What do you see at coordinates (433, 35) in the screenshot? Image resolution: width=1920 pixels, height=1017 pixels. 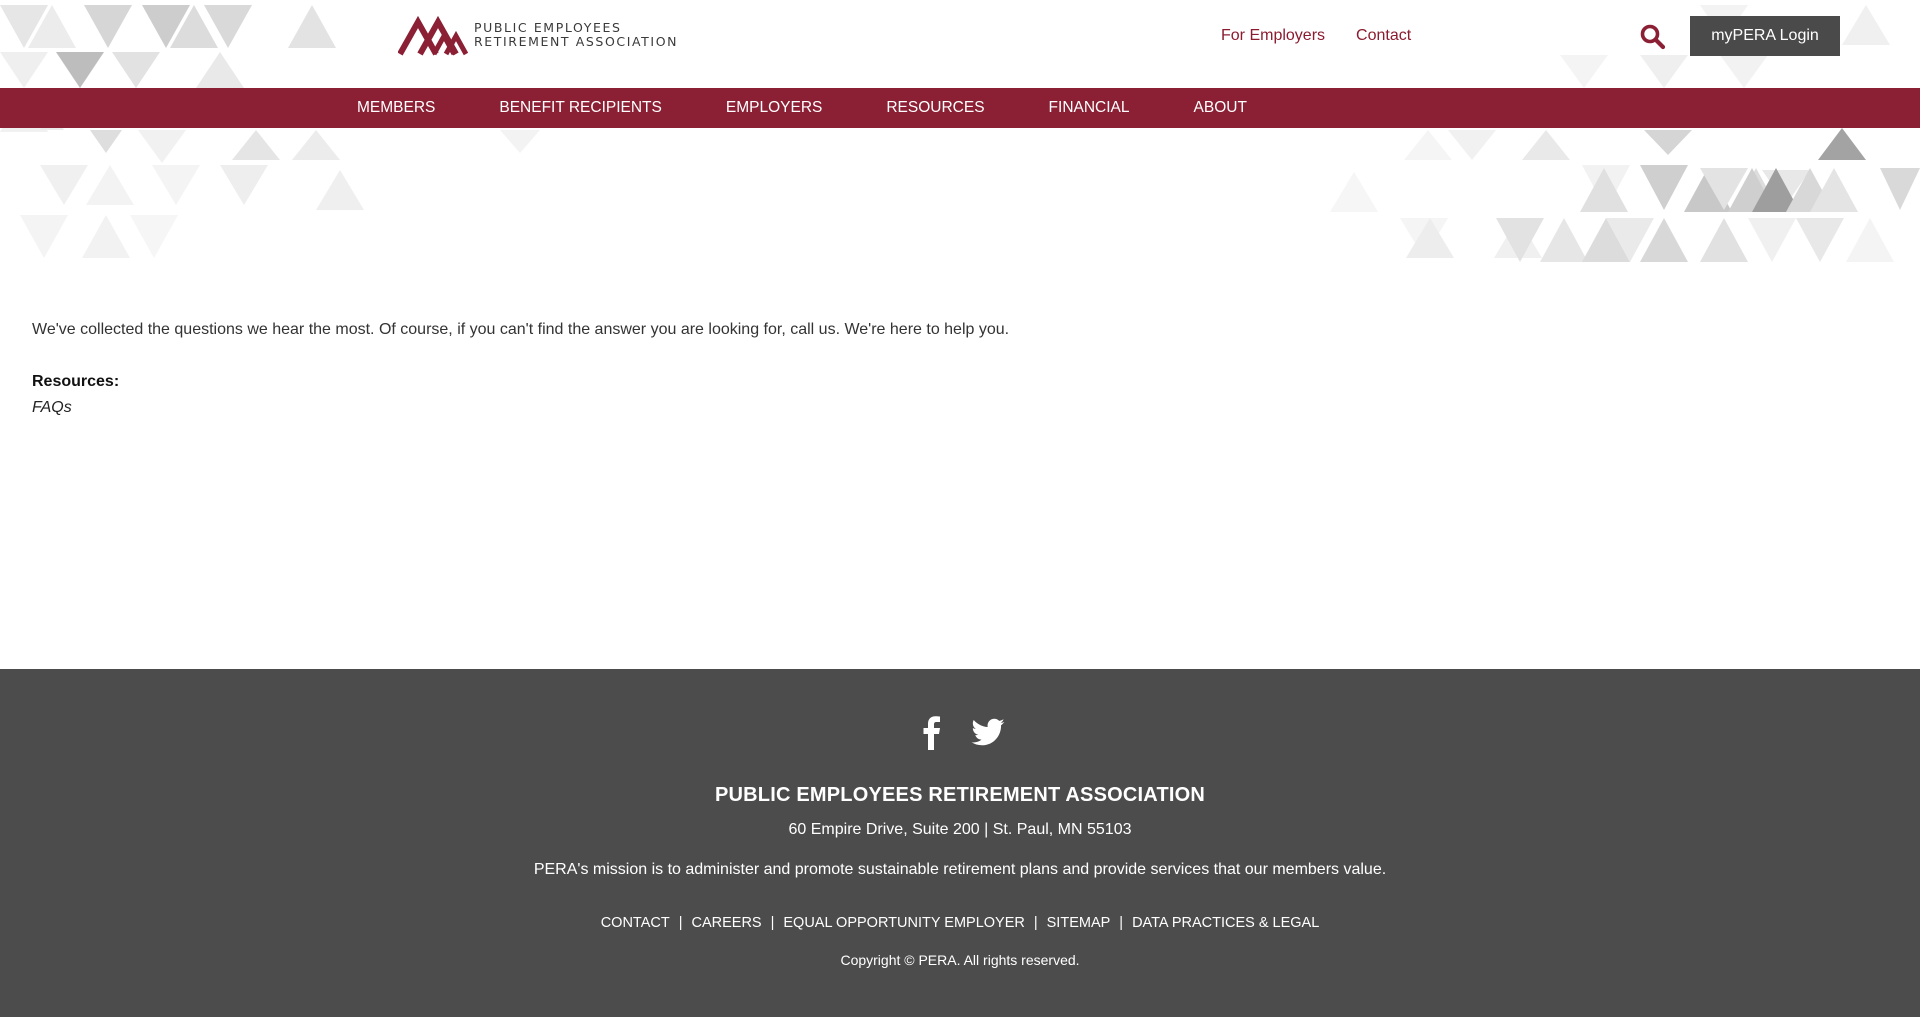 I see `pera-logo-mark-icon` at bounding box center [433, 35].